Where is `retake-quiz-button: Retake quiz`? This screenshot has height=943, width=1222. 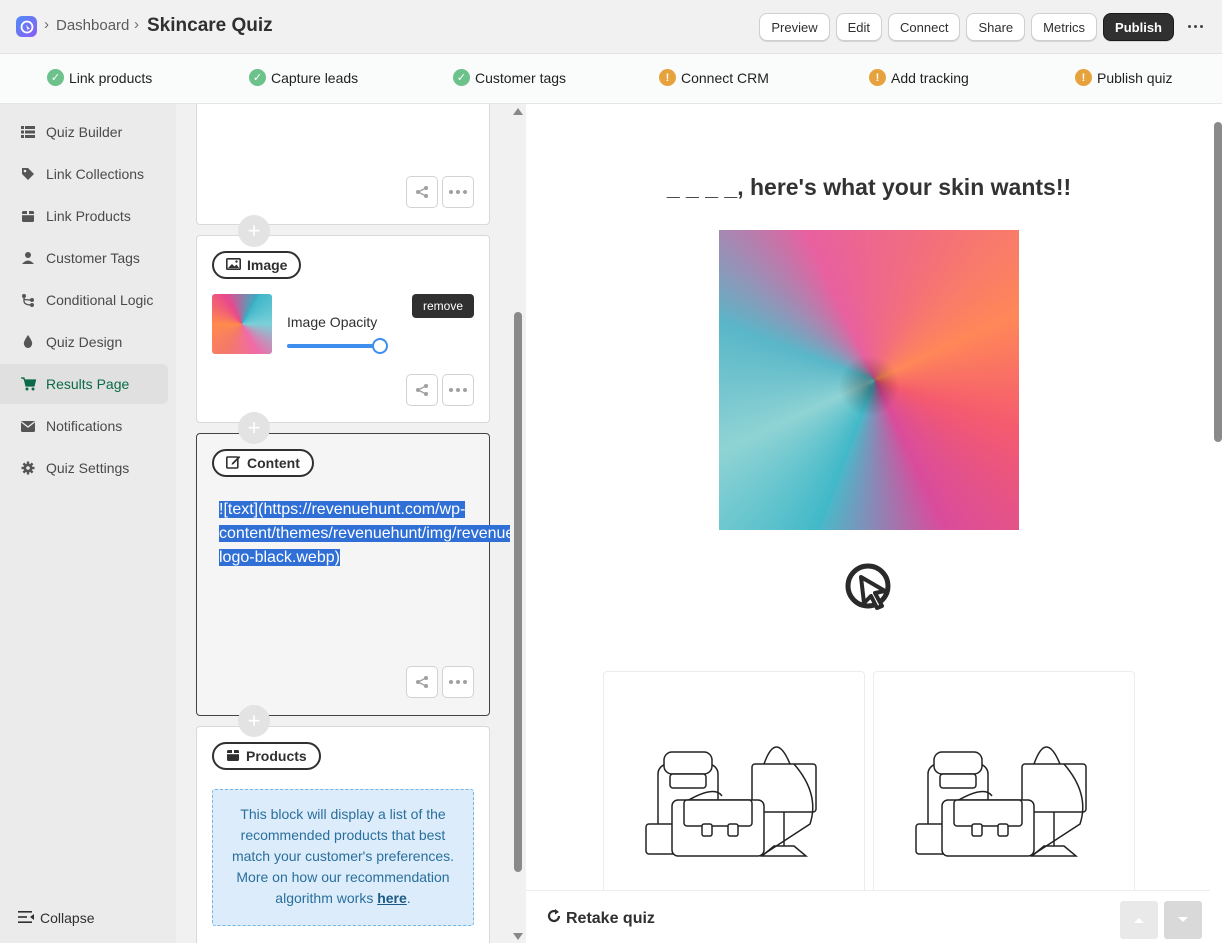 retake-quiz-button: Retake quiz is located at coordinates (600, 918).